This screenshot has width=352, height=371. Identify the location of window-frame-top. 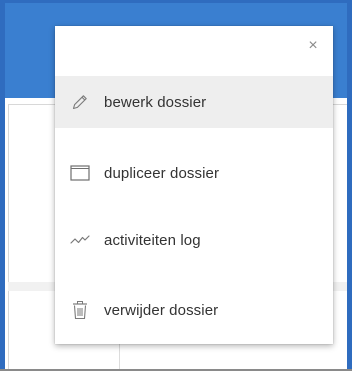
(176, 1).